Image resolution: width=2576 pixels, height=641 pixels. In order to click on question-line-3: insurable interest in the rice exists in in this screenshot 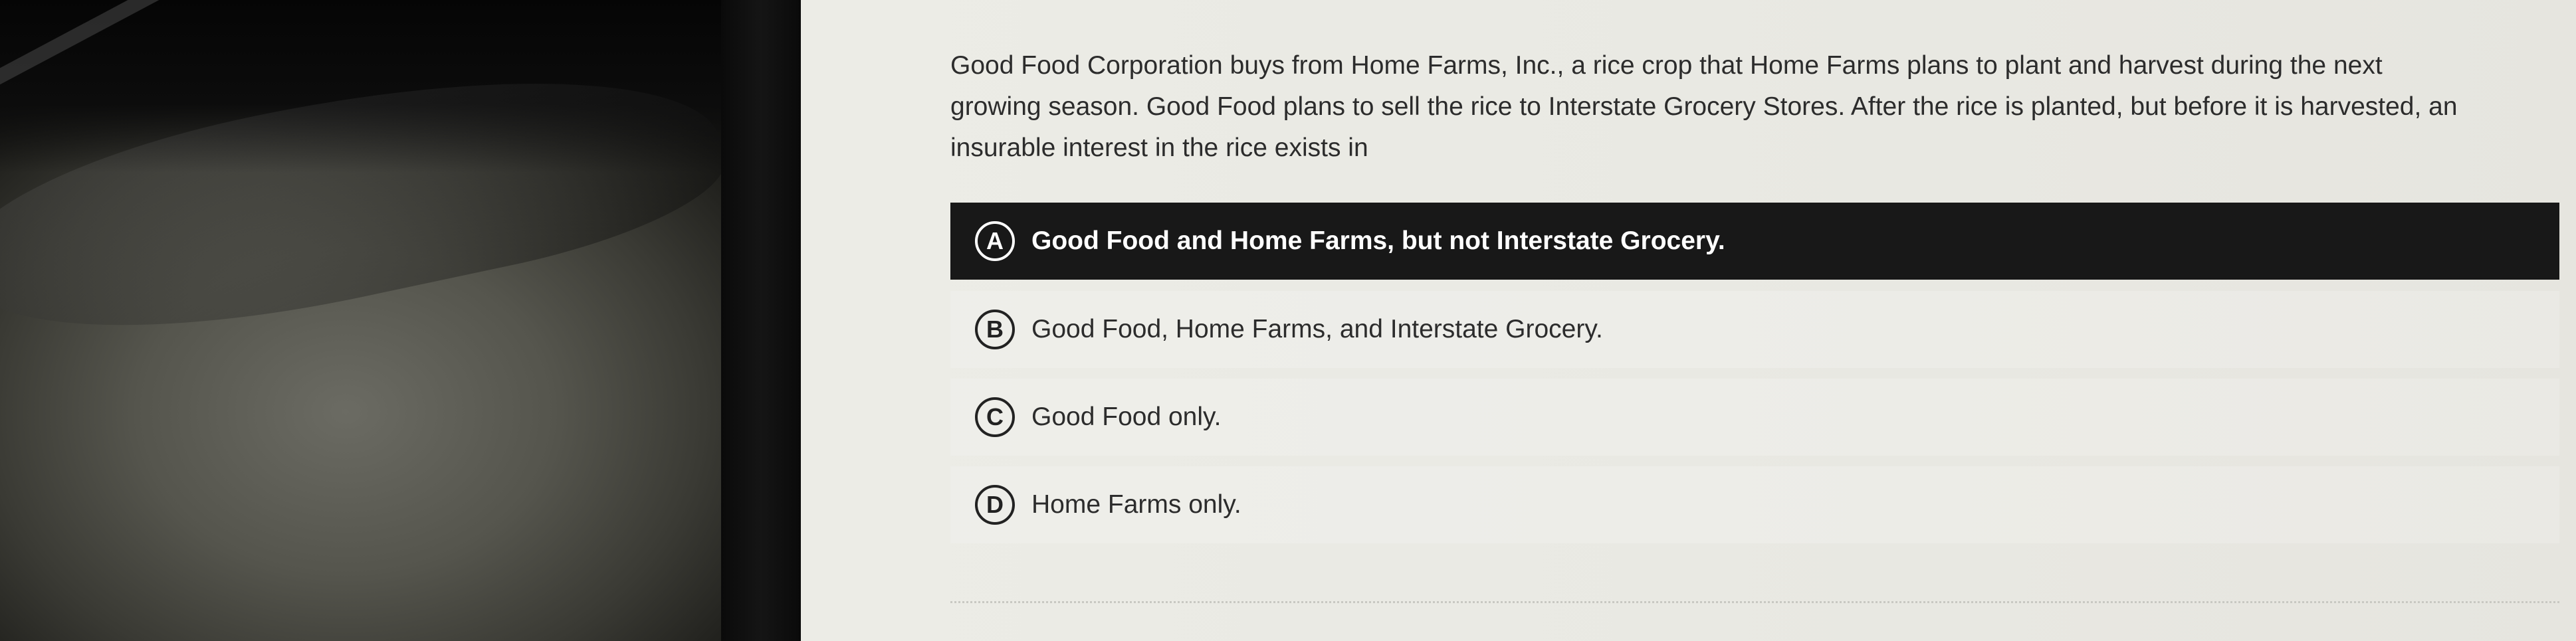, I will do `click(1159, 148)`.